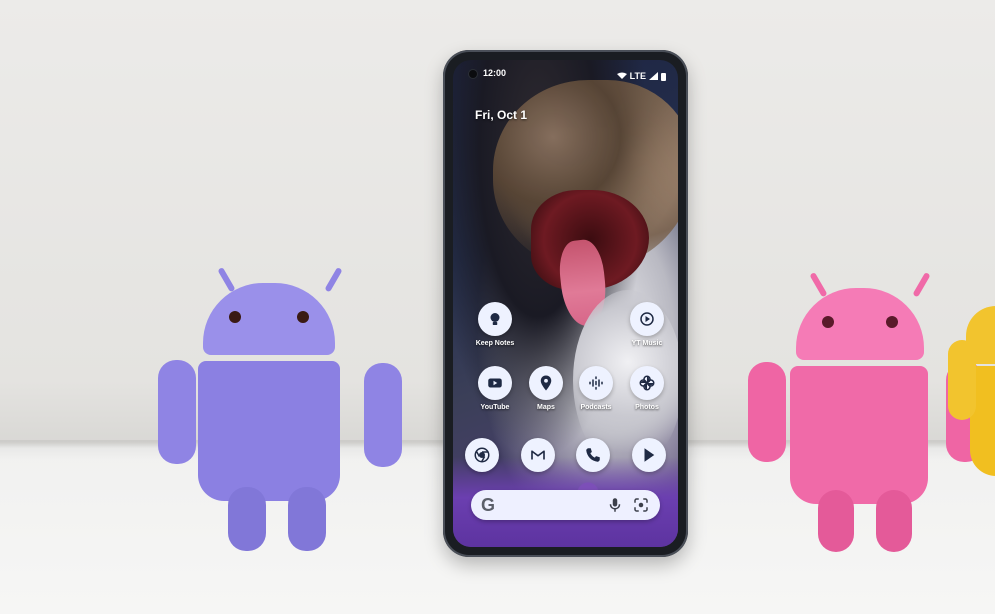 This screenshot has height=614, width=995. I want to click on app-label: Keep Notes, so click(495, 343).